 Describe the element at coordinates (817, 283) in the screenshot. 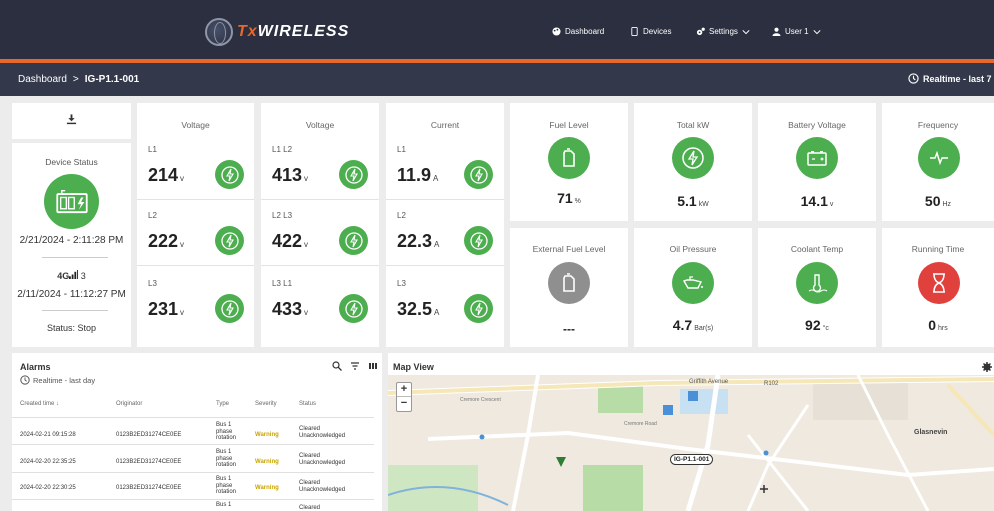

I see `thermometer-icon` at that location.